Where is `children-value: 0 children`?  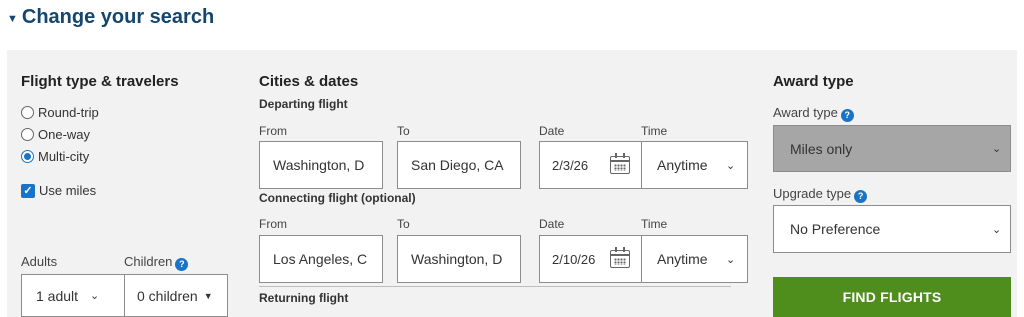 children-value: 0 children is located at coordinates (167, 295).